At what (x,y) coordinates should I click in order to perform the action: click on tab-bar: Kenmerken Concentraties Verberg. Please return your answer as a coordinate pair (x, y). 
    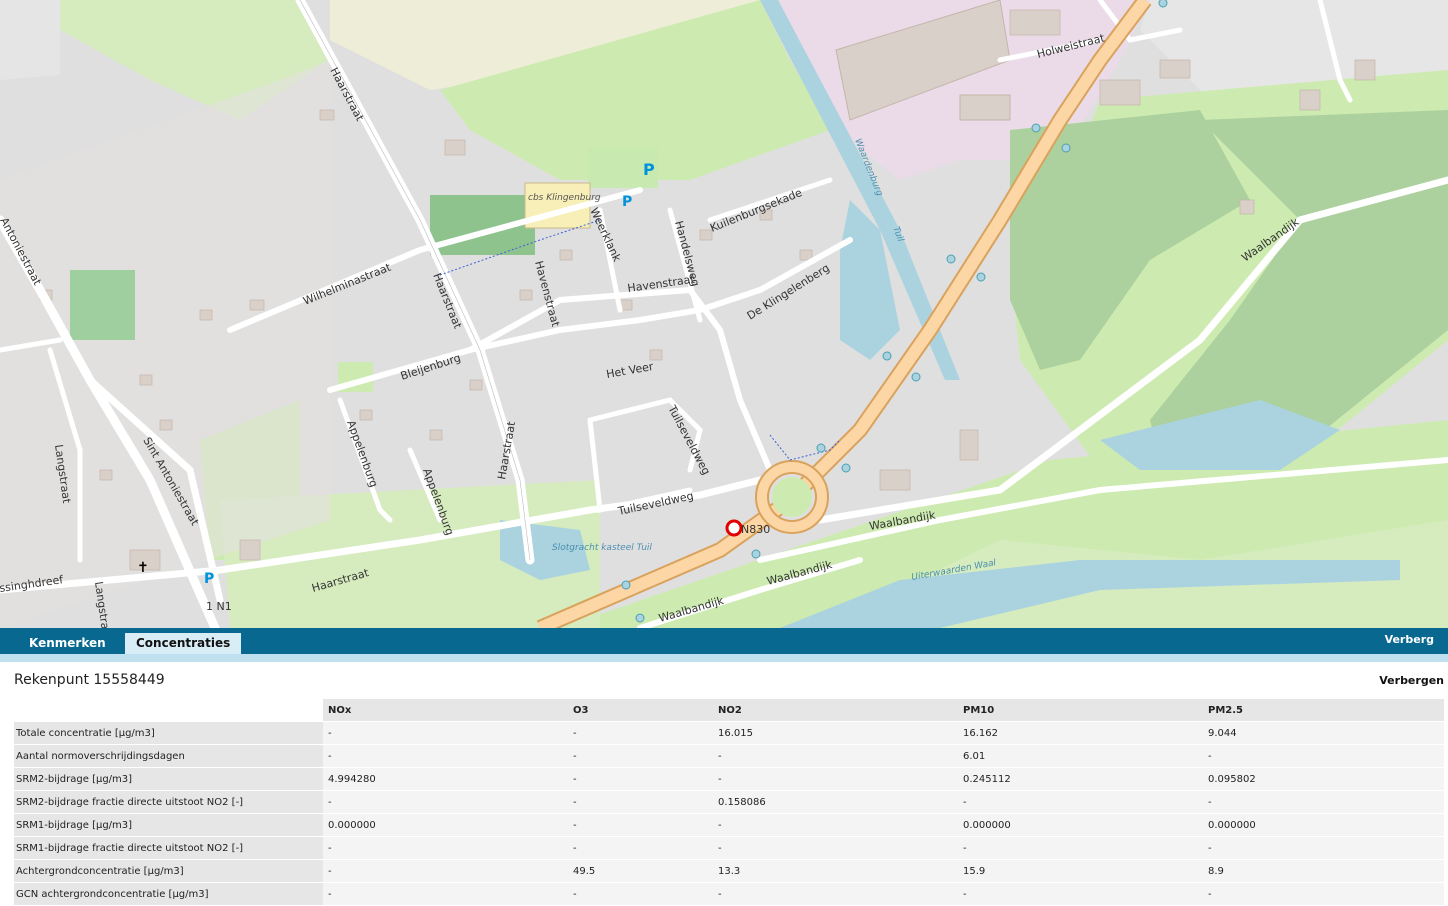
    Looking at the image, I should click on (724, 641).